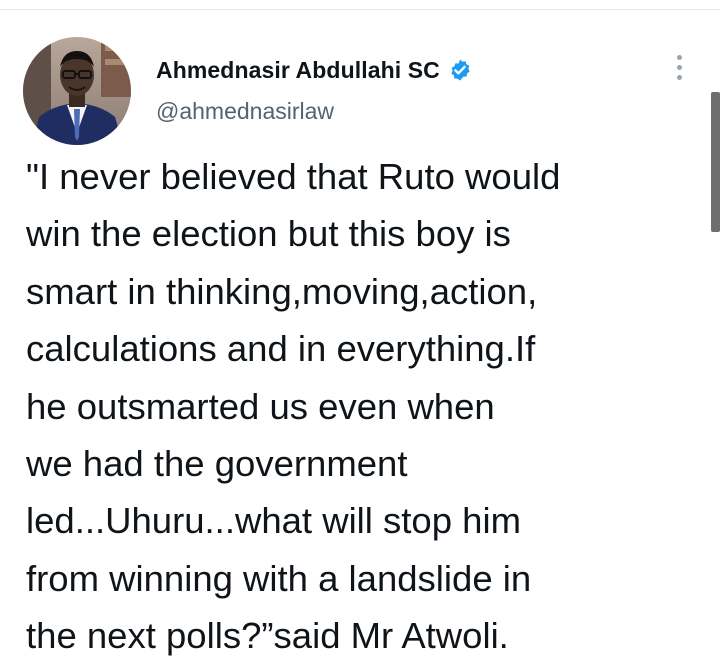 The height and width of the screenshot is (668, 720). Describe the element at coordinates (282, 291) in the screenshot. I see `tweet-text-line: smart in thinking,moving,action,` at that location.